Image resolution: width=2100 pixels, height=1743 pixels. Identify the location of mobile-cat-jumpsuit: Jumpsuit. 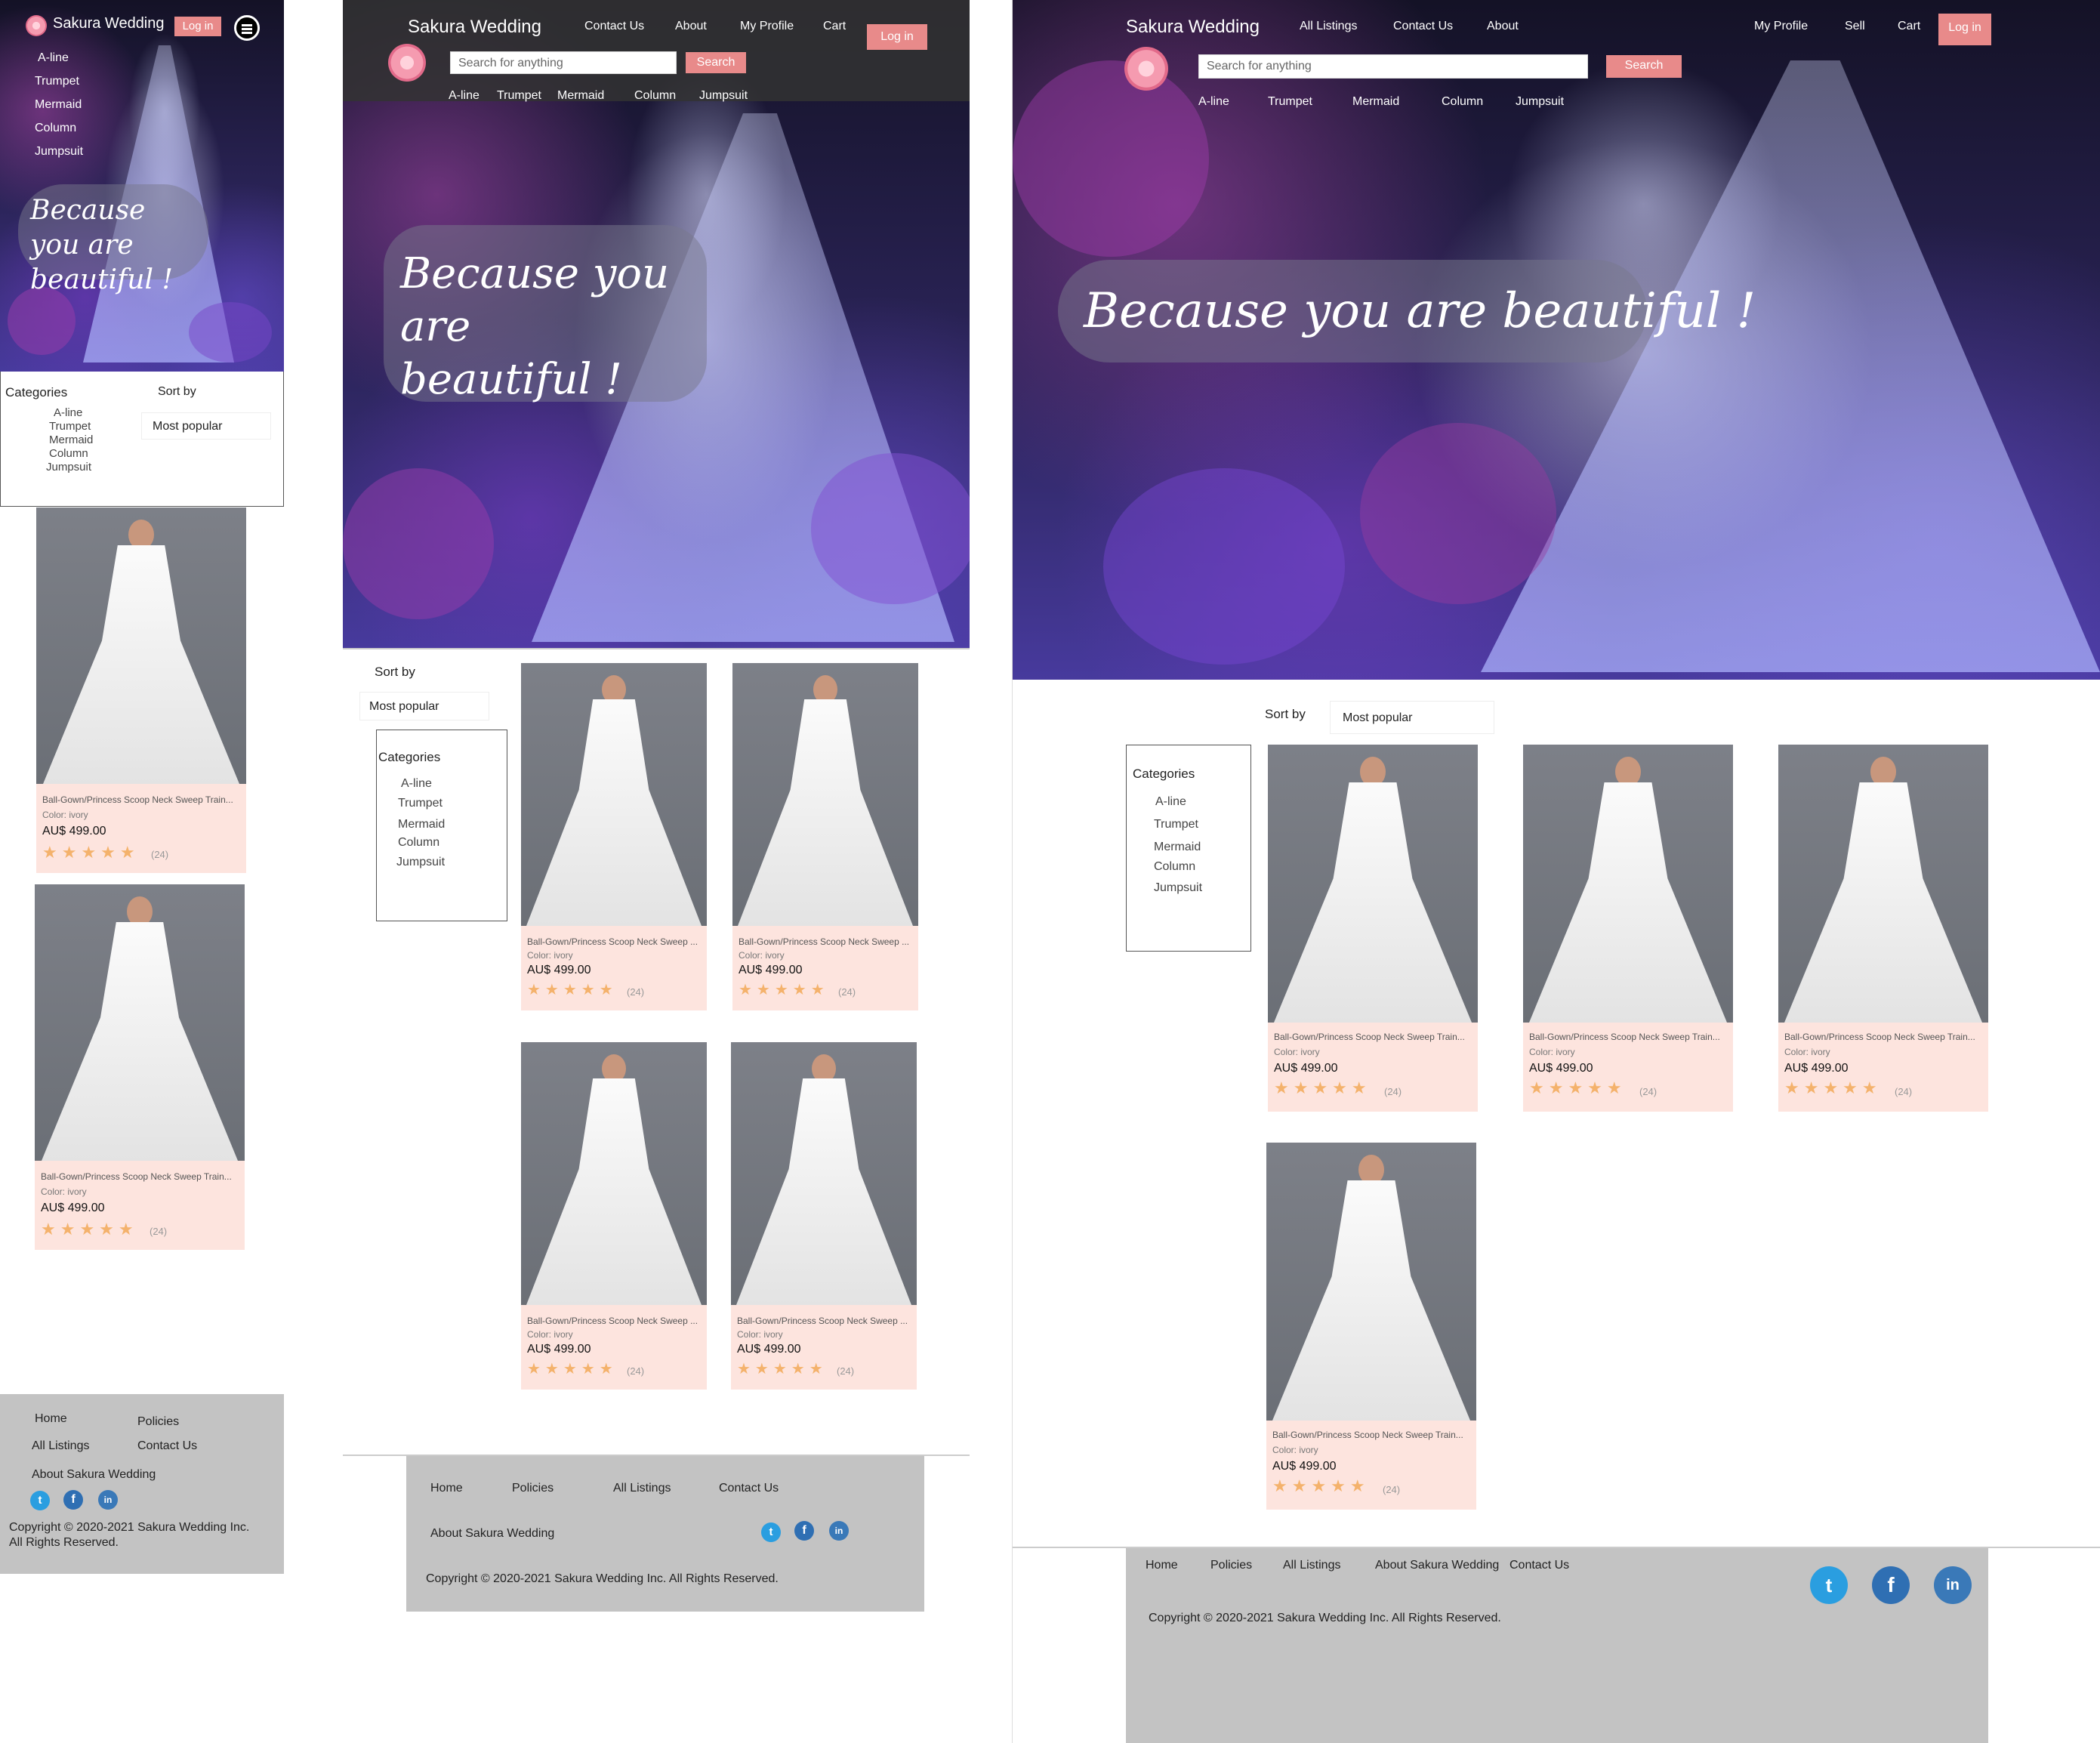
(59, 152).